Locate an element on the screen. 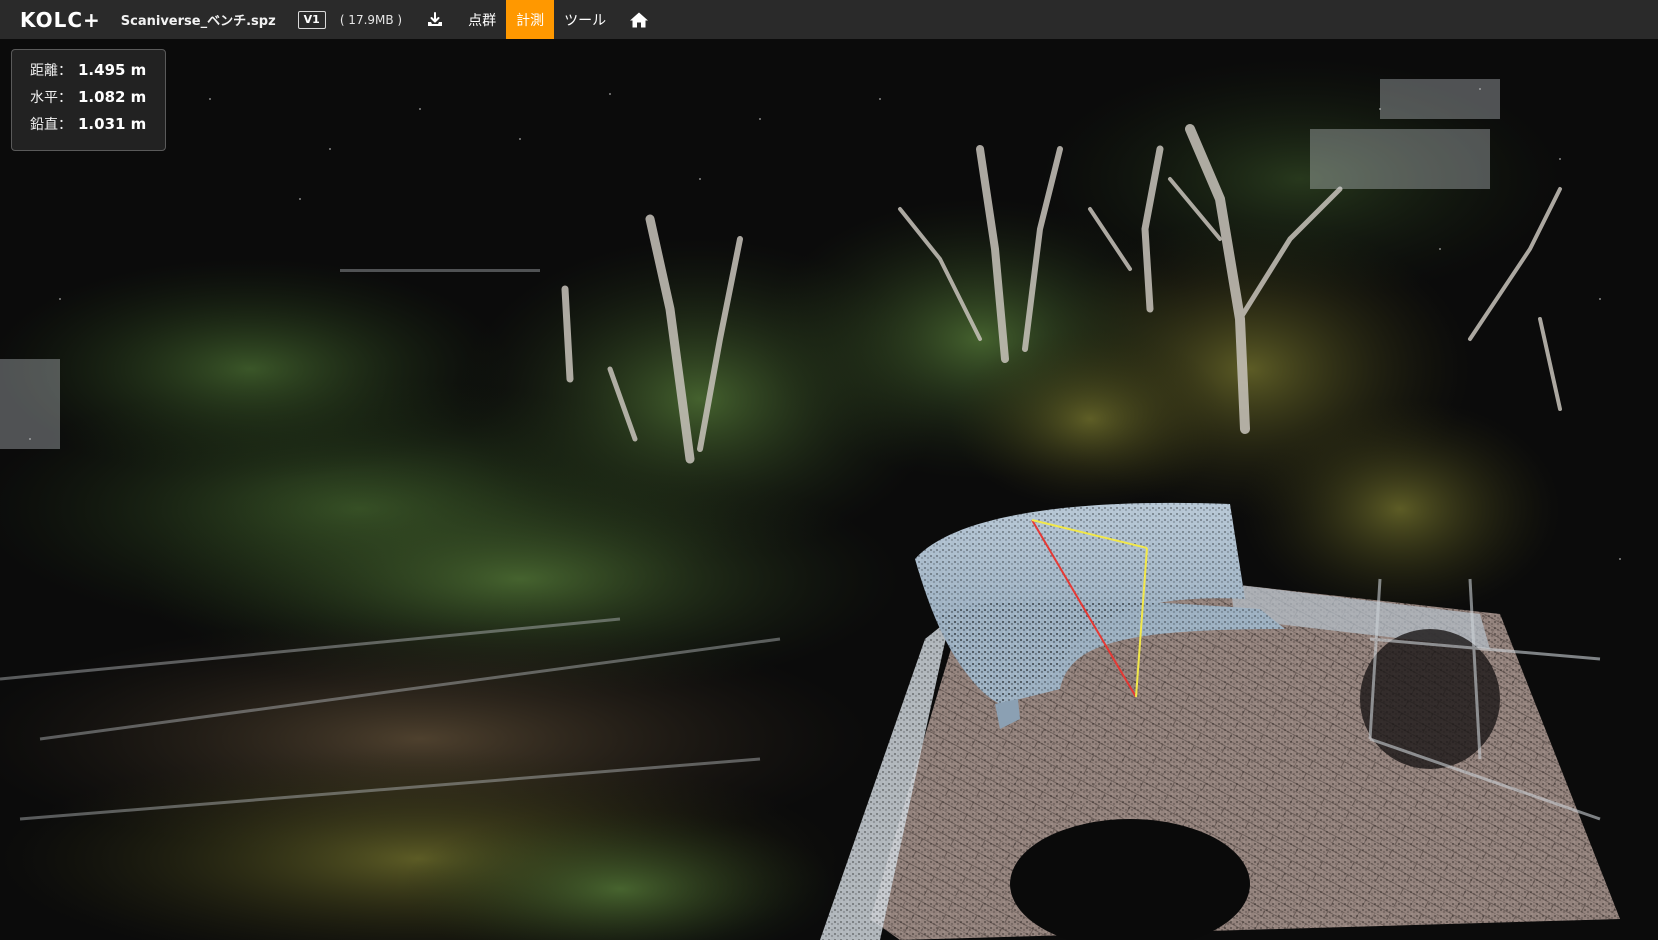 This screenshot has height=940, width=1658. menu-tools-label: ツール is located at coordinates (585, 20).